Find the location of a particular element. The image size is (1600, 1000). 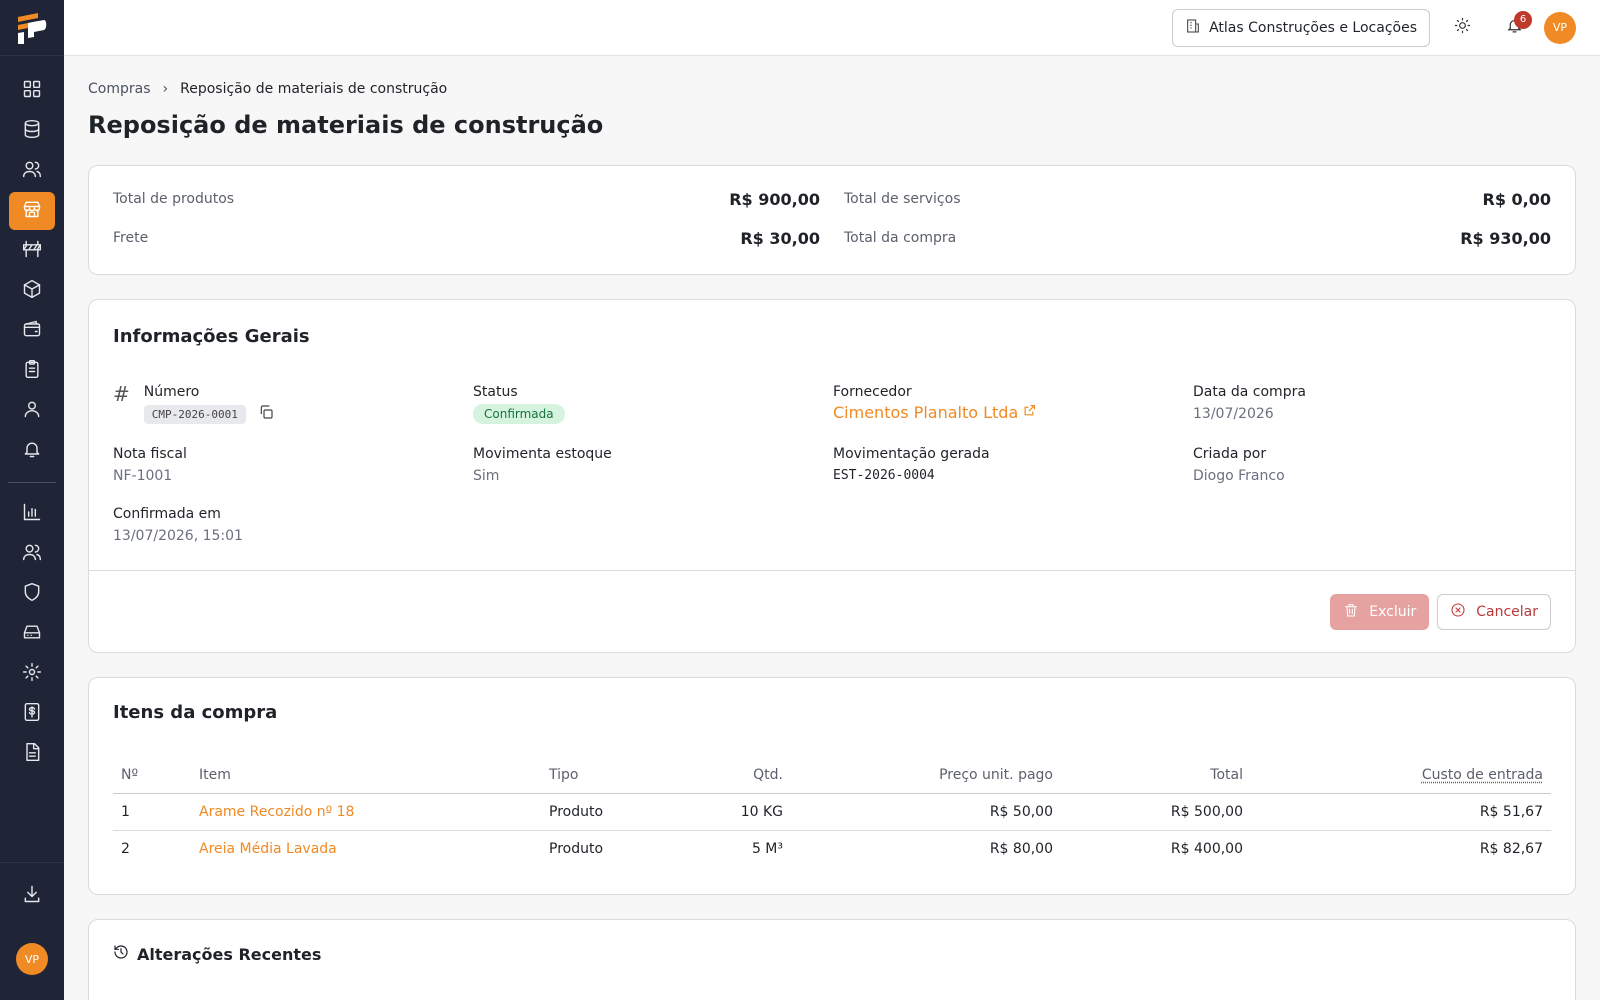

field-confirmada-em: Confirmada em 13/07/2026, 15:01 is located at coordinates (293, 525).